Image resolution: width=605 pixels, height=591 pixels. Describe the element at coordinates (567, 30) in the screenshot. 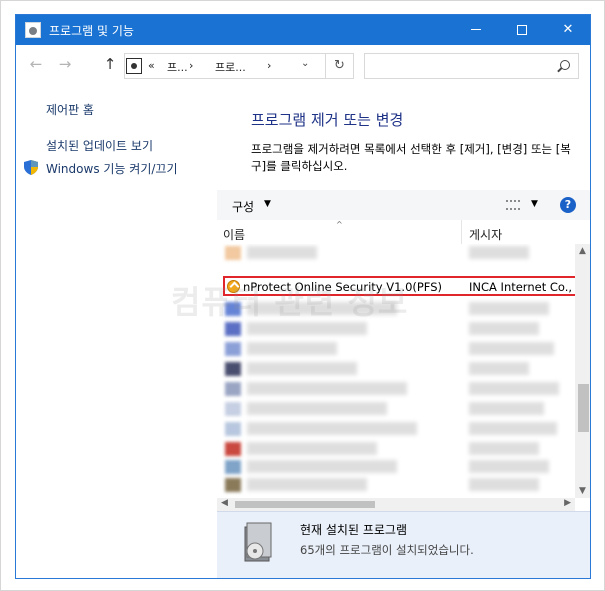

I see `close-button: ✕` at that location.